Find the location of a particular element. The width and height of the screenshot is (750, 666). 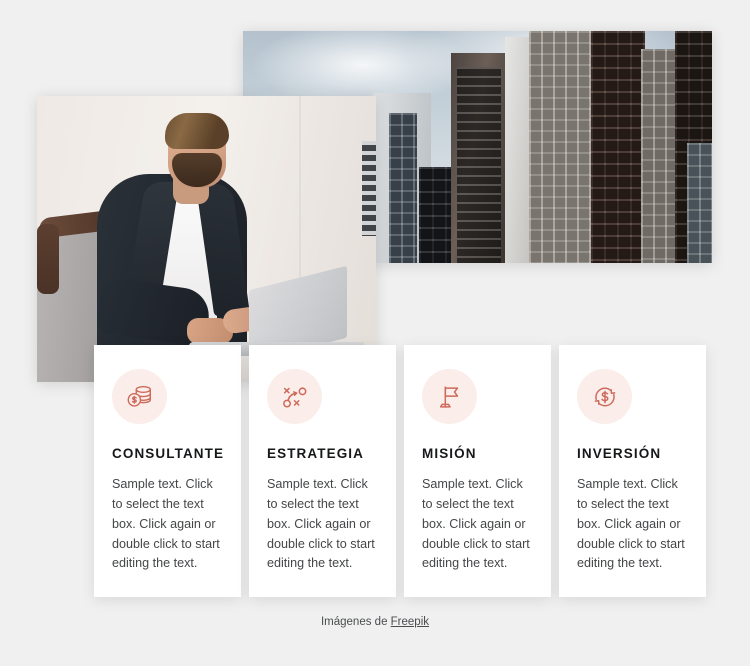

card-title: CONSULTANTE is located at coordinates (168, 453).